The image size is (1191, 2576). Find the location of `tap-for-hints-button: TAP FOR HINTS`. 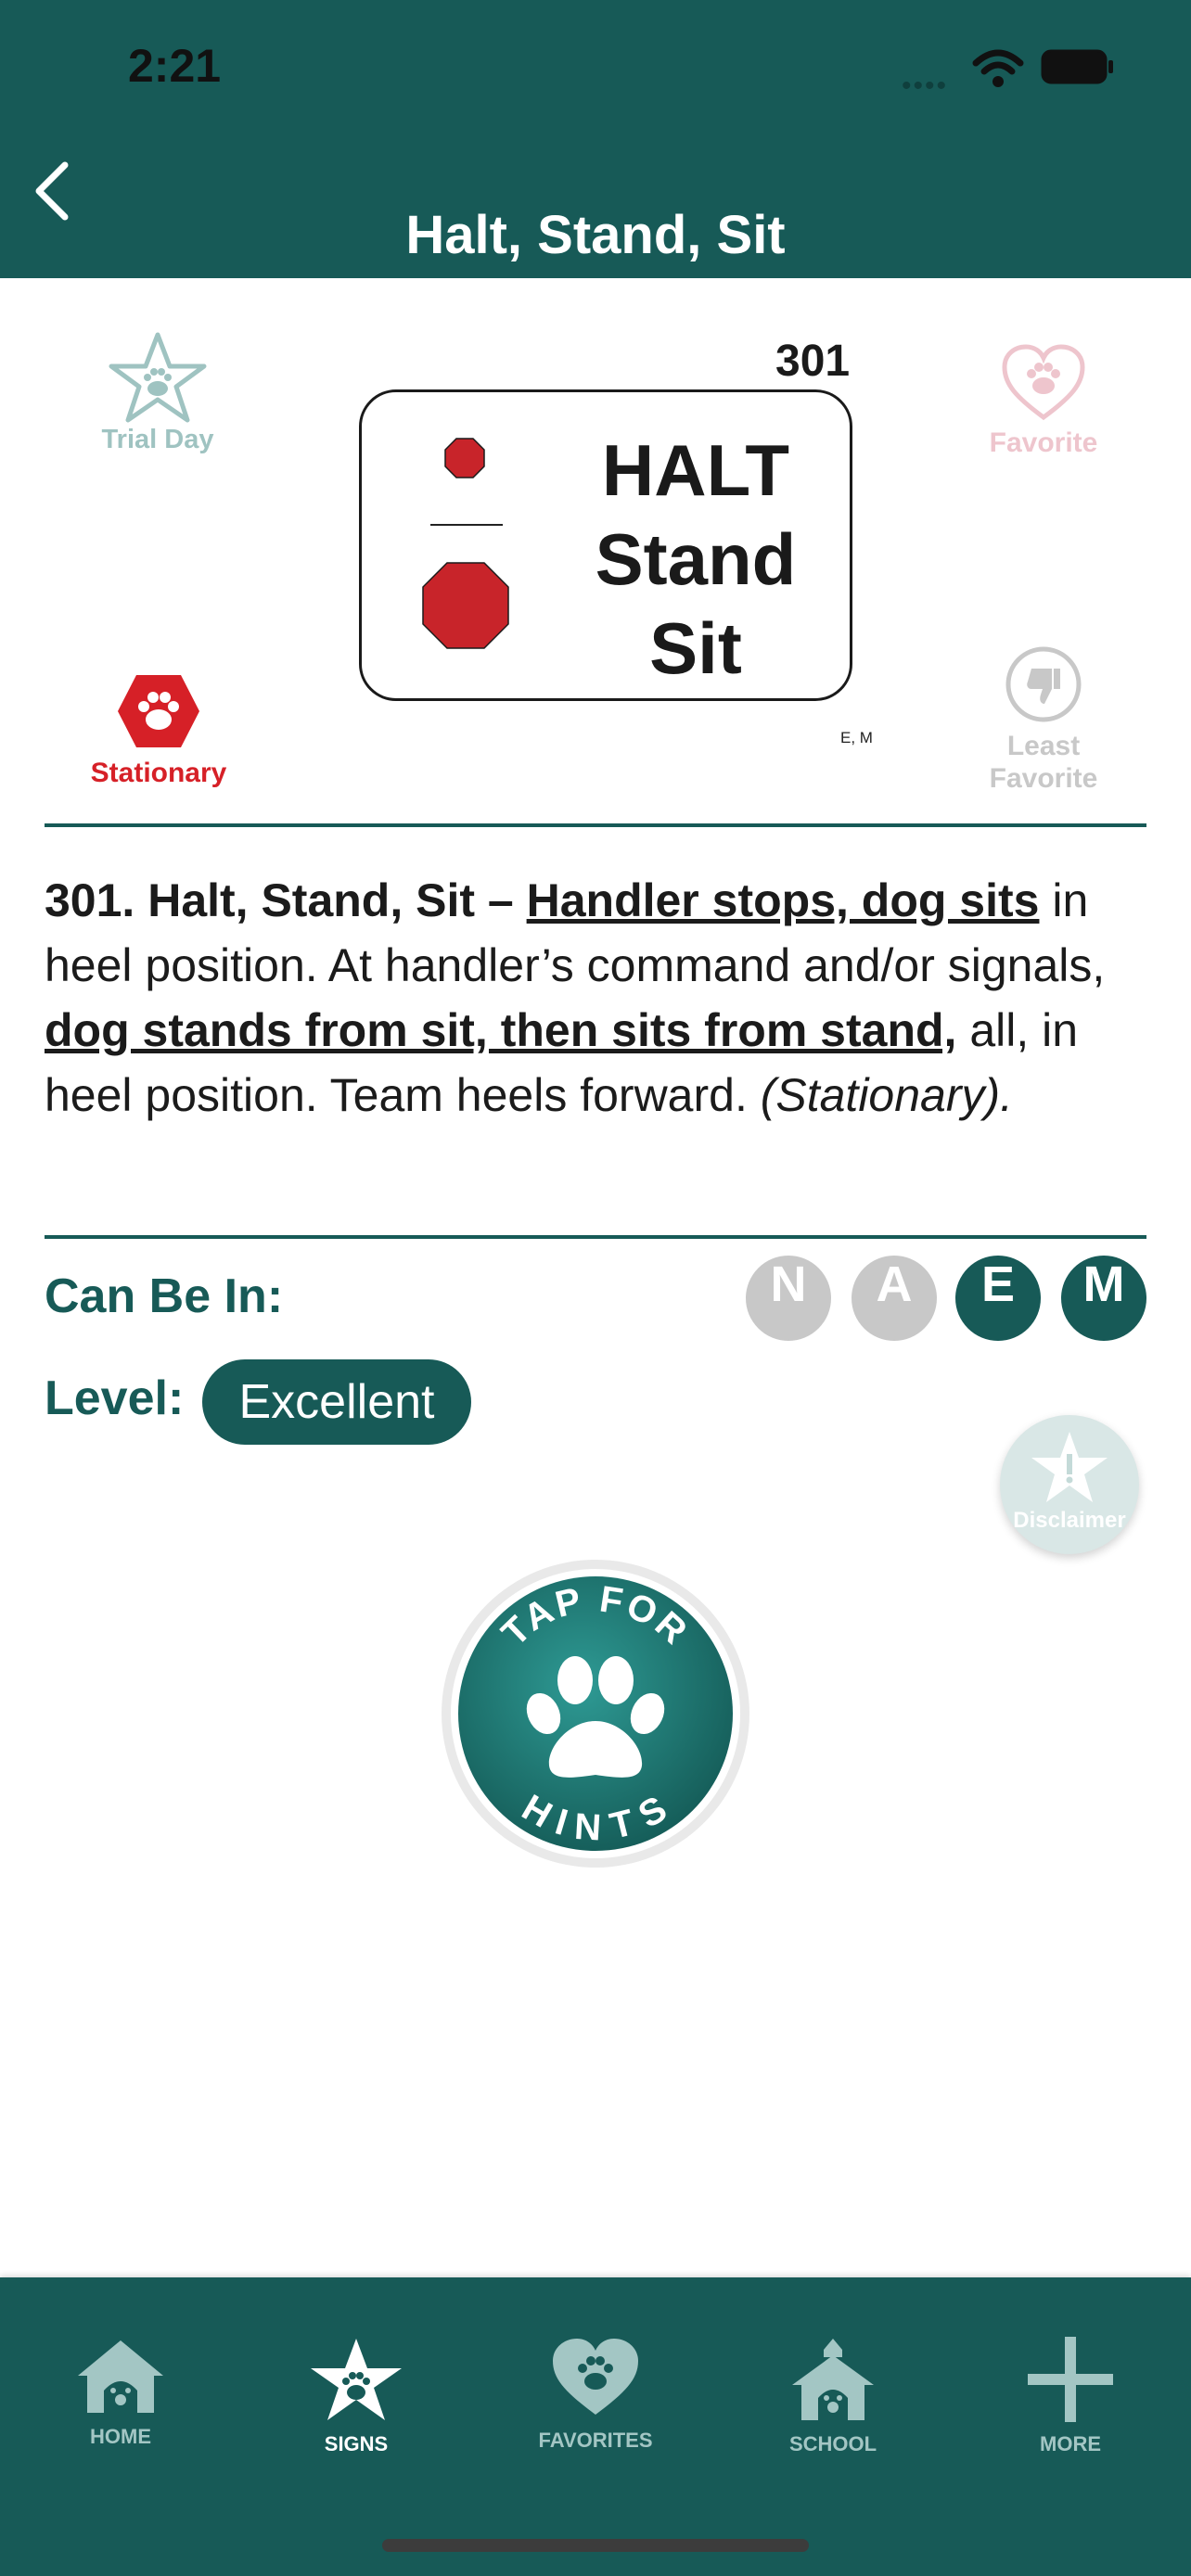

tap-for-hints-button: TAP FOR HINTS is located at coordinates (595, 1713).